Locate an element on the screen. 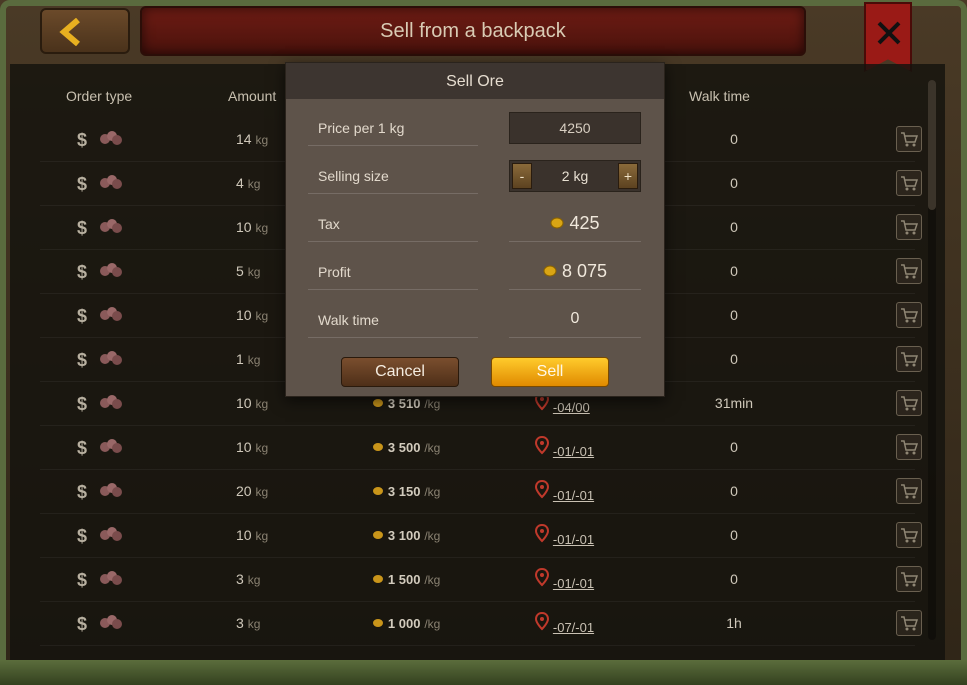  close-icon is located at coordinates (889, 33).